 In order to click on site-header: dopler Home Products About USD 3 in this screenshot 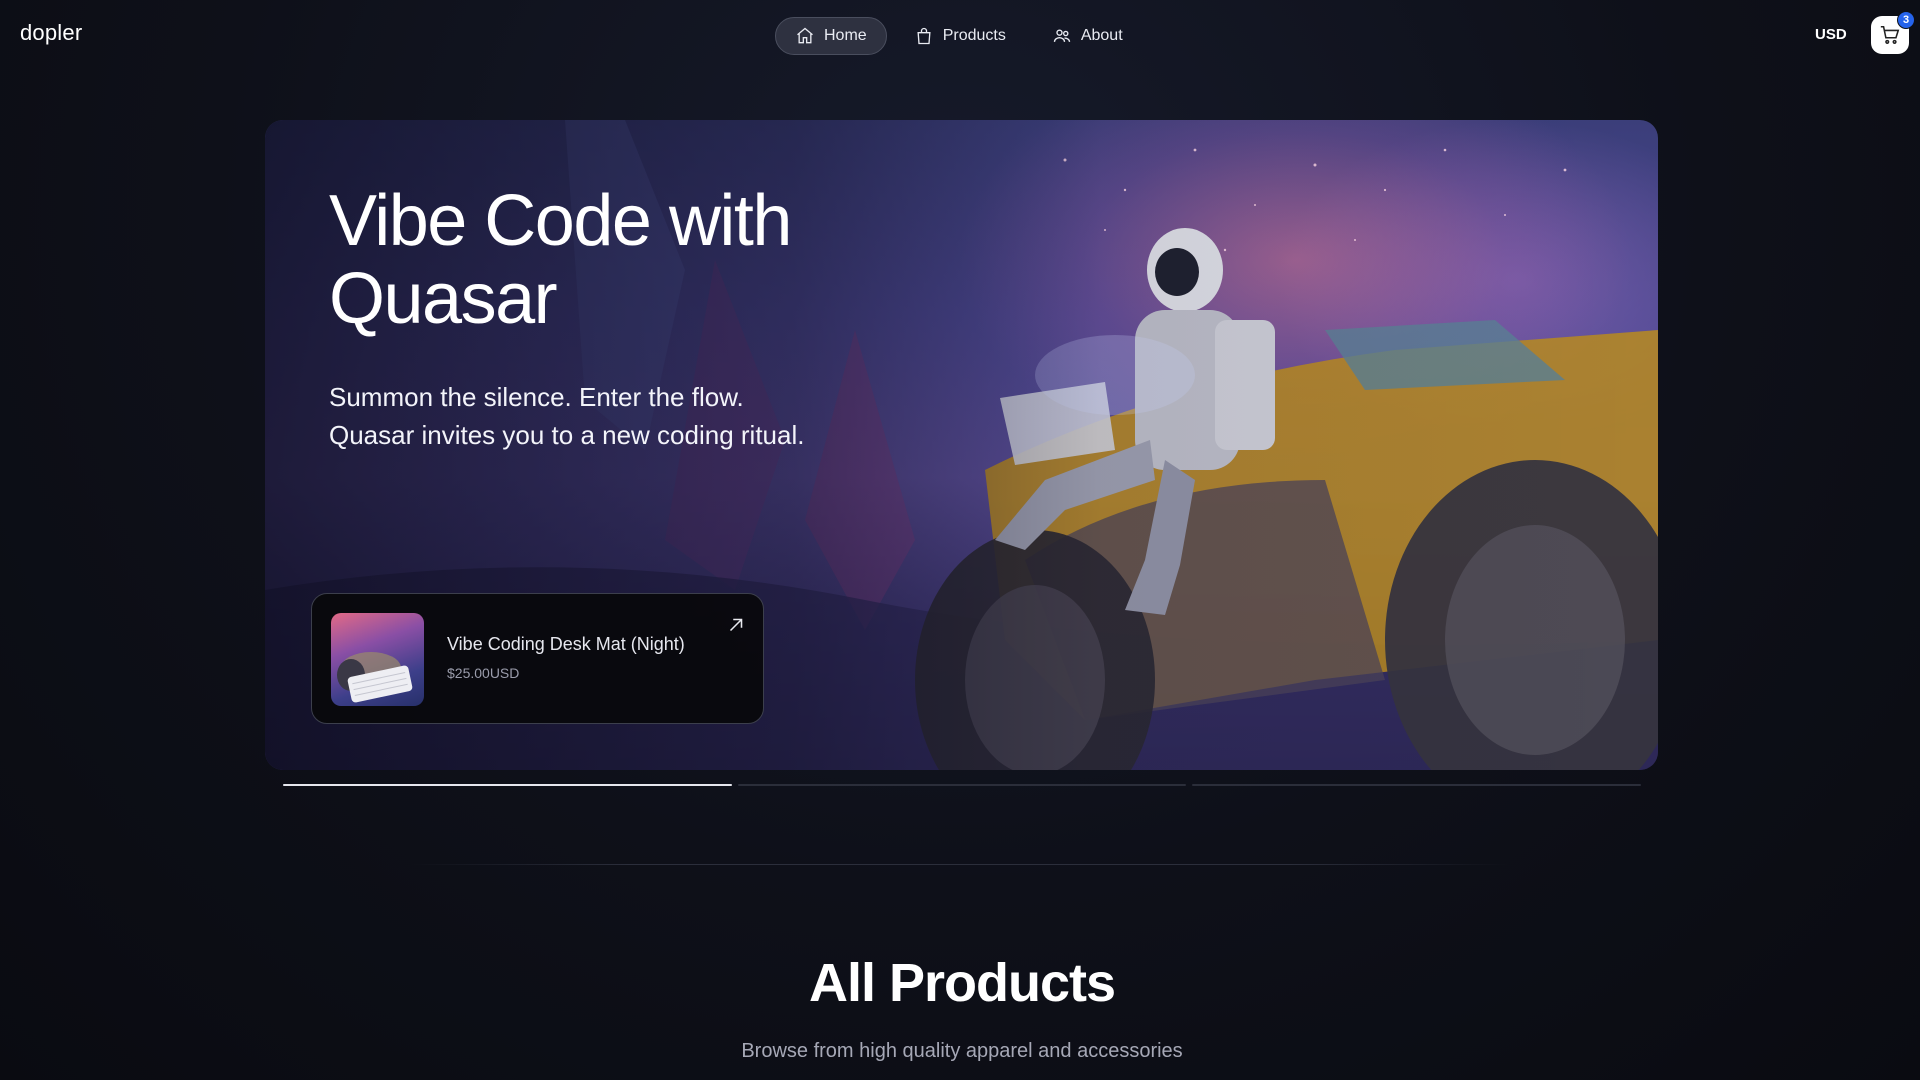, I will do `click(960, 36)`.